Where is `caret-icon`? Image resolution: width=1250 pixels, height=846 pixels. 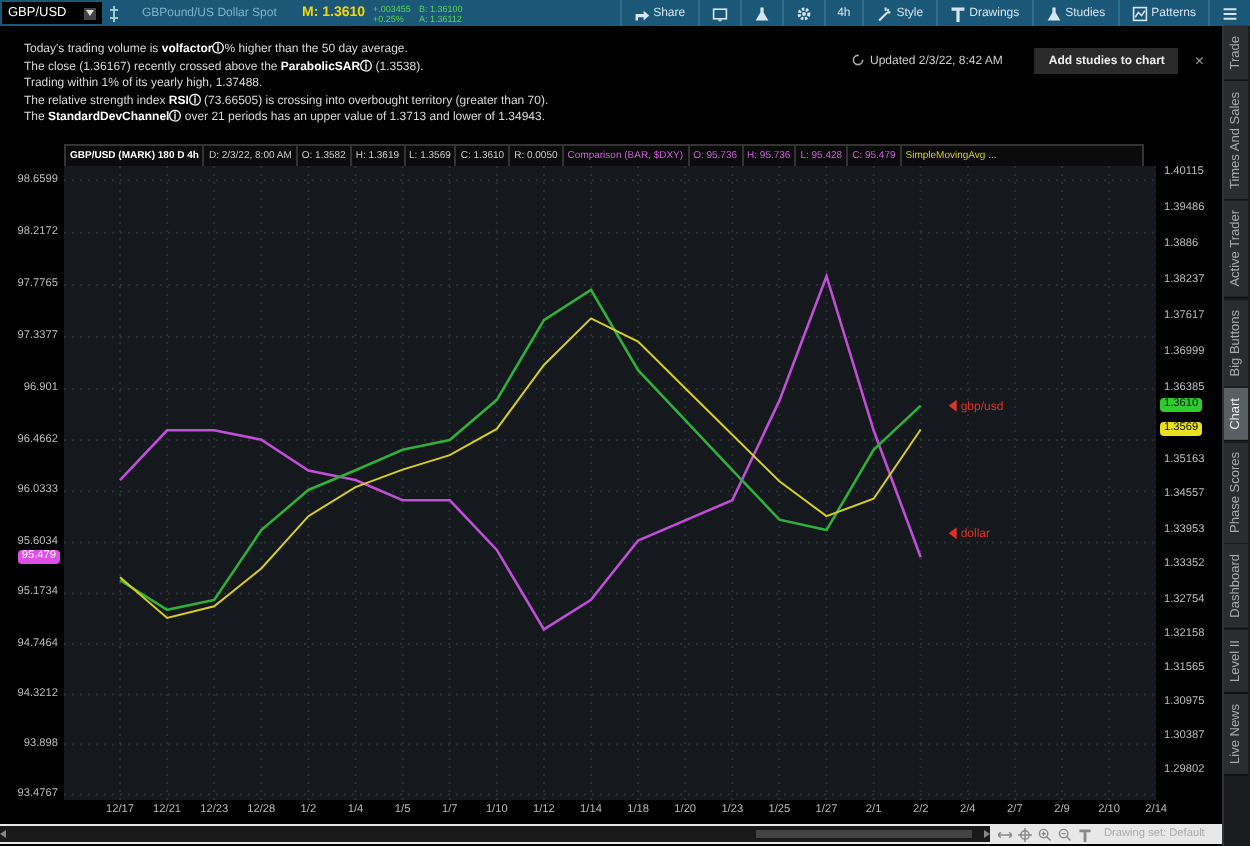 caret-icon is located at coordinates (90, 13).